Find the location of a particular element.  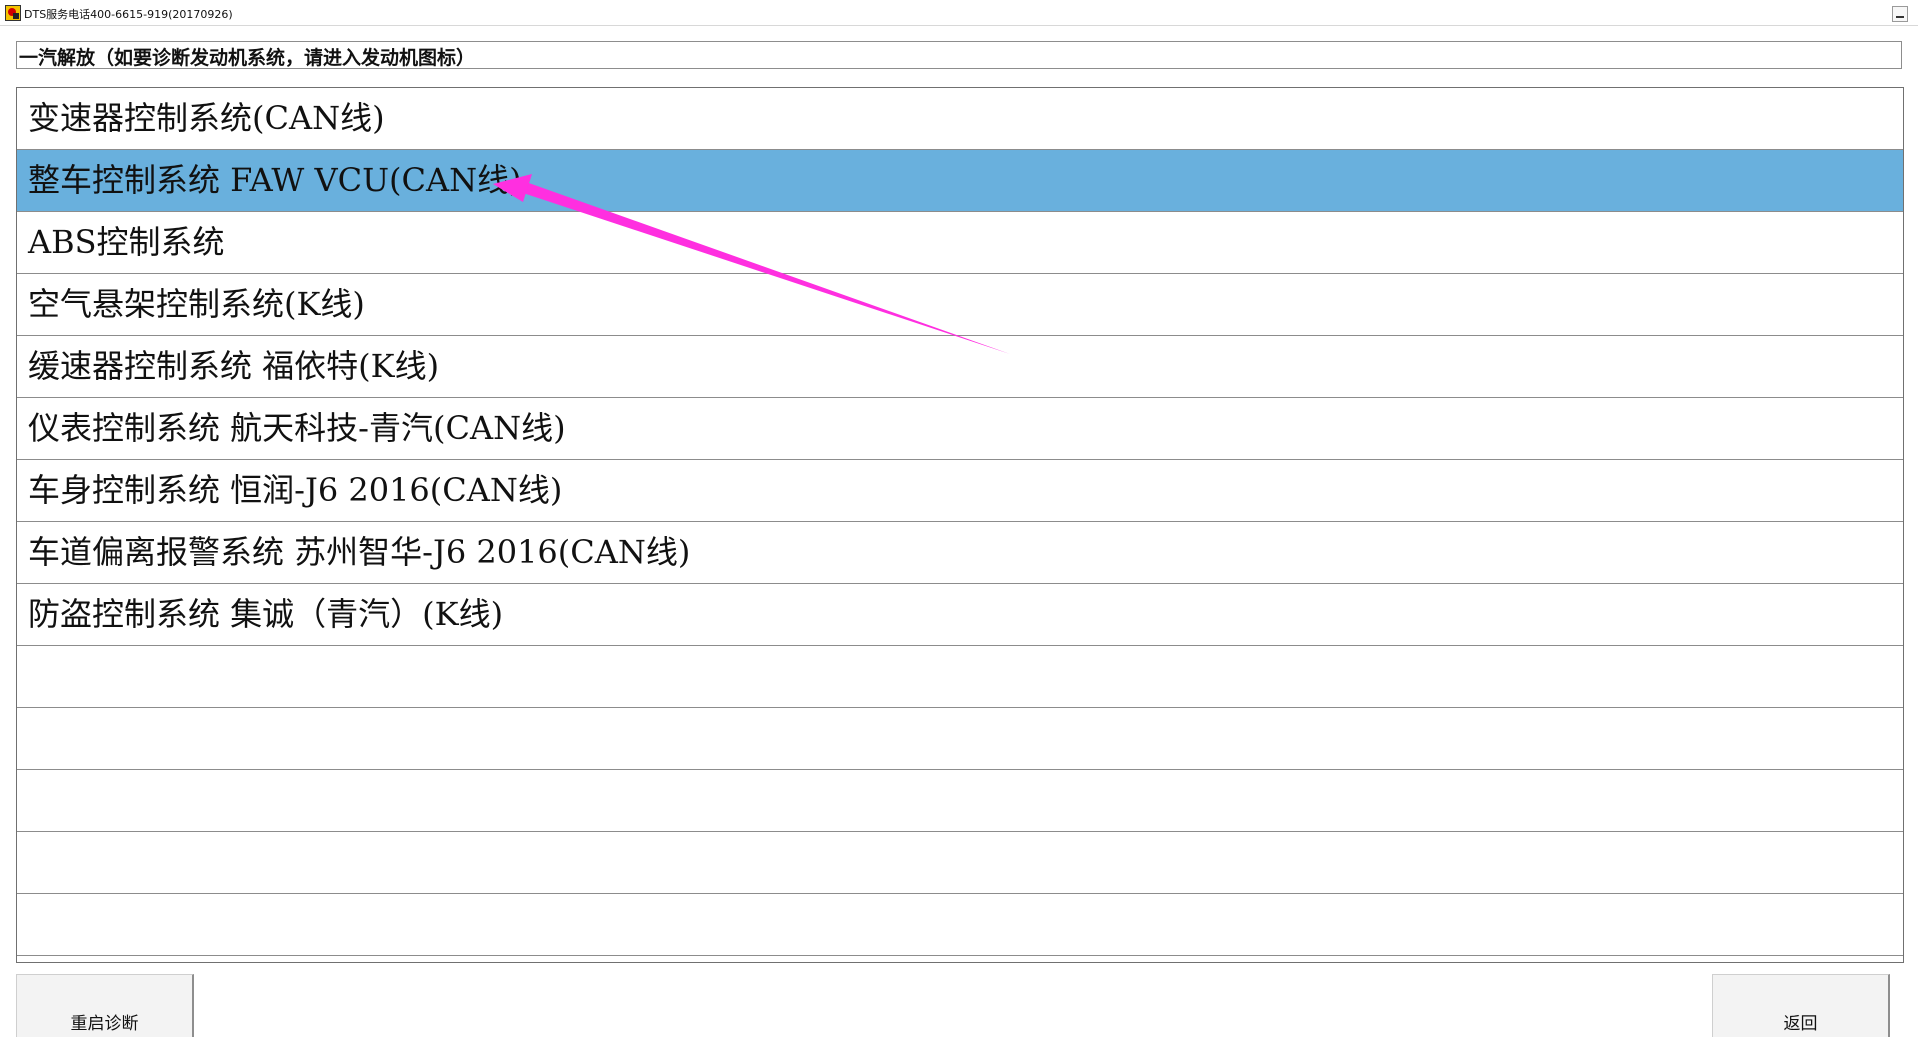

list-item-label: 车道偏离报警系统 苏州智华-J6 2016(CAN线) is located at coordinates (359, 552).